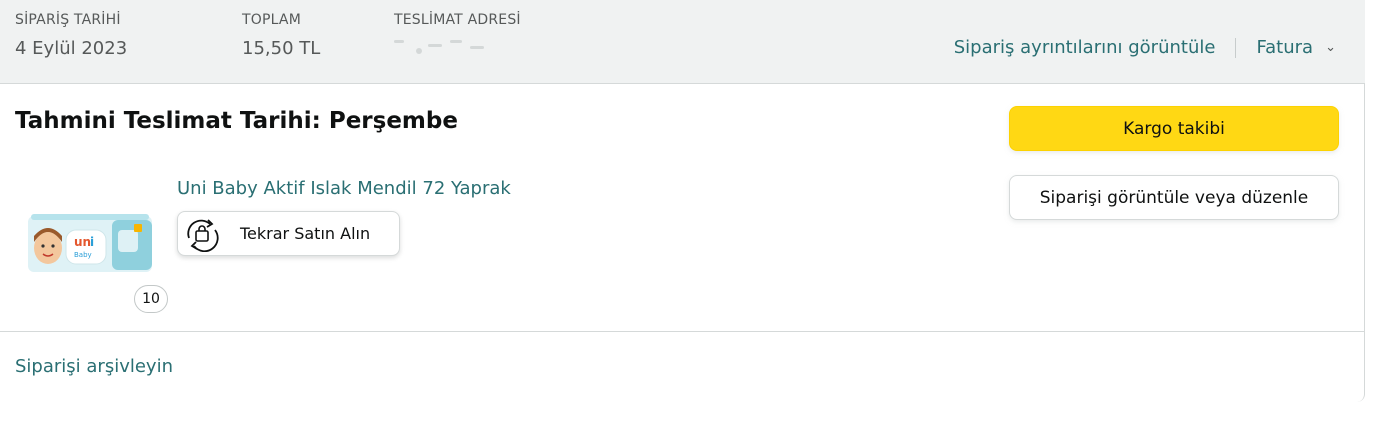 This screenshot has height=426, width=1374. I want to click on order-total-label: TOPLAM, so click(271, 20).